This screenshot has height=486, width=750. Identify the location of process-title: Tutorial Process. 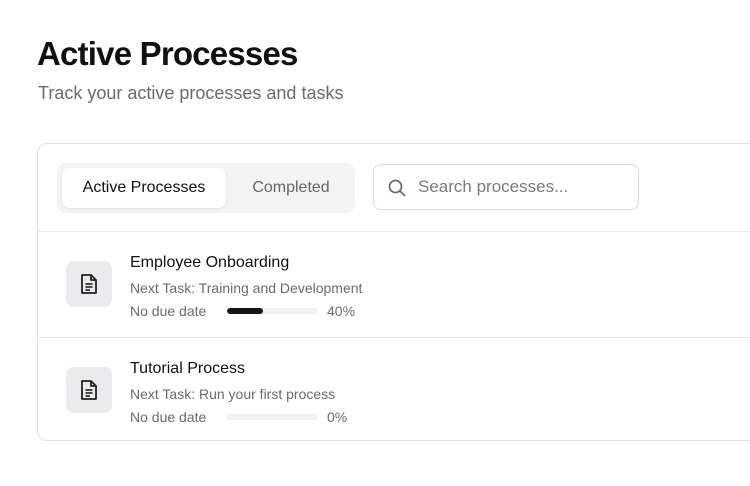
(187, 368).